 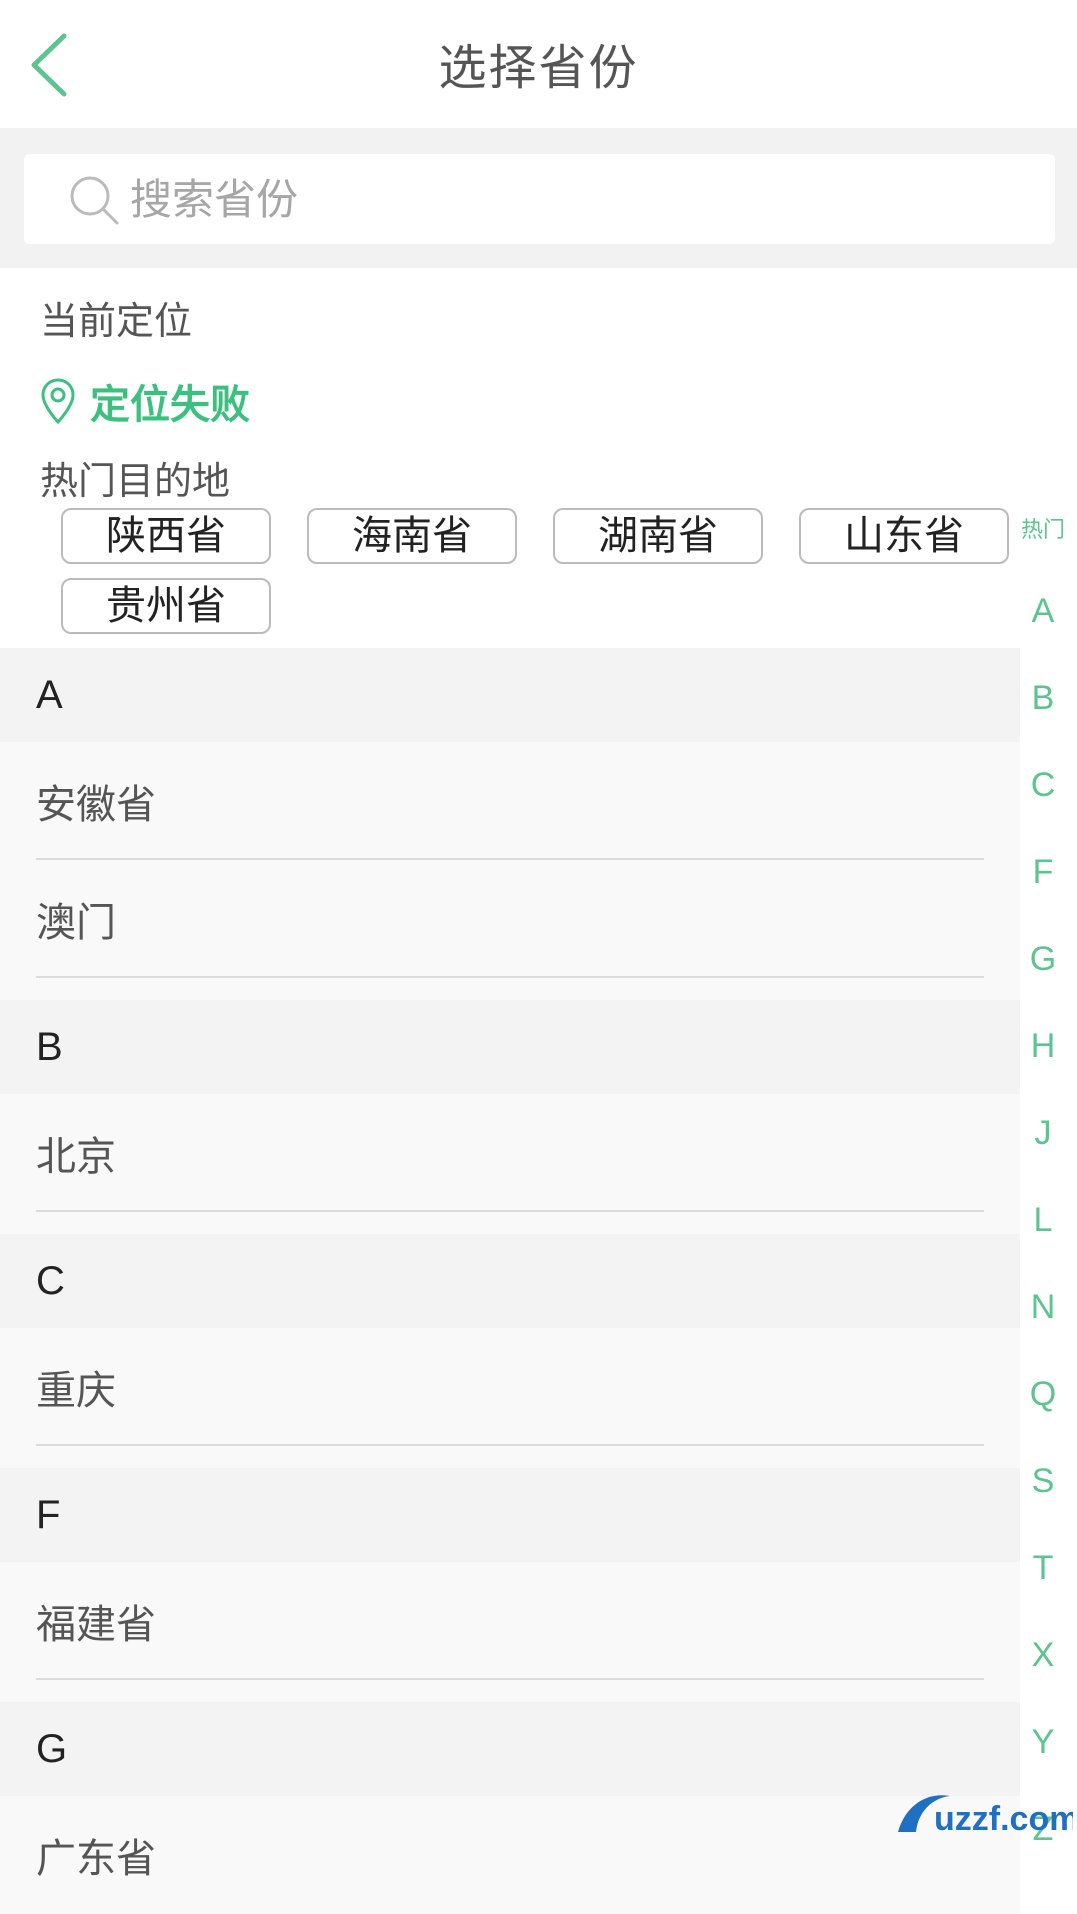 What do you see at coordinates (76, 1157) in the screenshot?
I see `province-name: 北京` at bounding box center [76, 1157].